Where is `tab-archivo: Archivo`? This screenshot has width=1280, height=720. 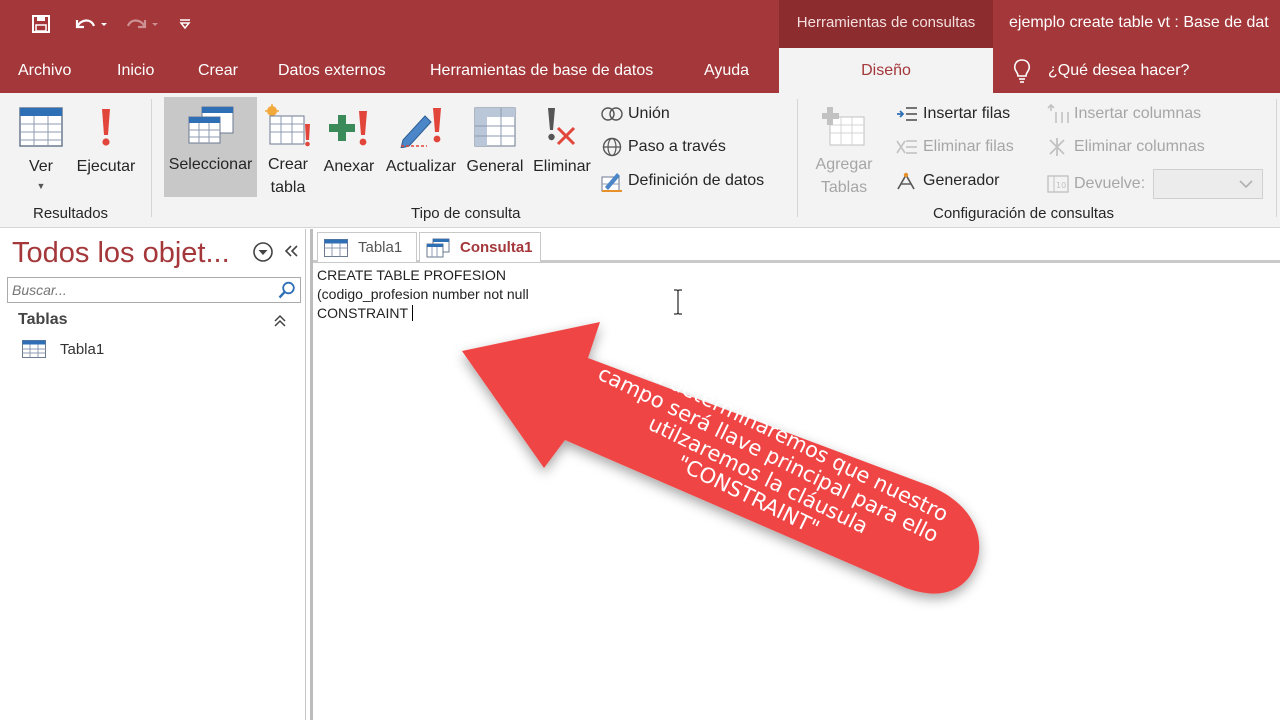 tab-archivo: Archivo is located at coordinates (44, 70).